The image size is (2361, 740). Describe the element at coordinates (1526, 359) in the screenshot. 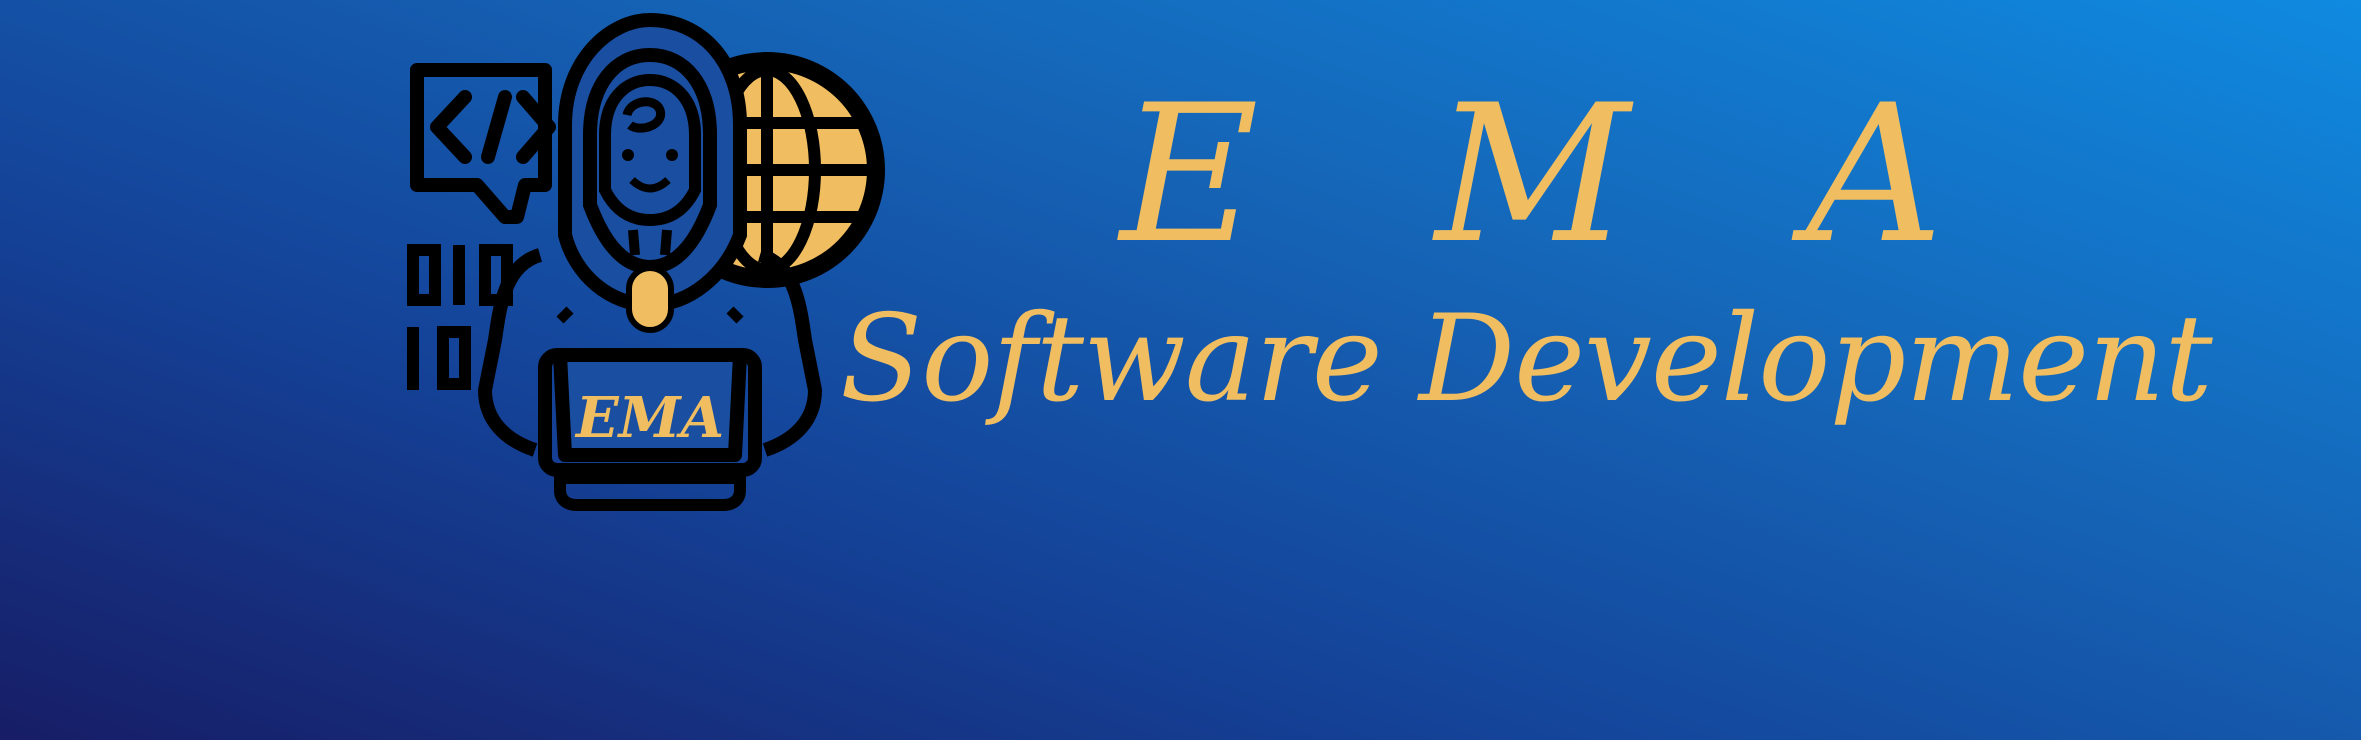

I see `brand-subtitle: Software Development` at that location.